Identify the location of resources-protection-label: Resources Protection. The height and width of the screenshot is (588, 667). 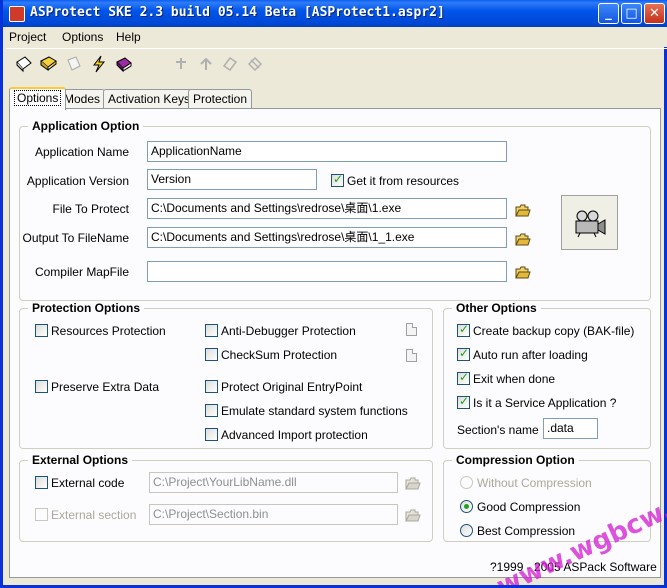
(108, 331).